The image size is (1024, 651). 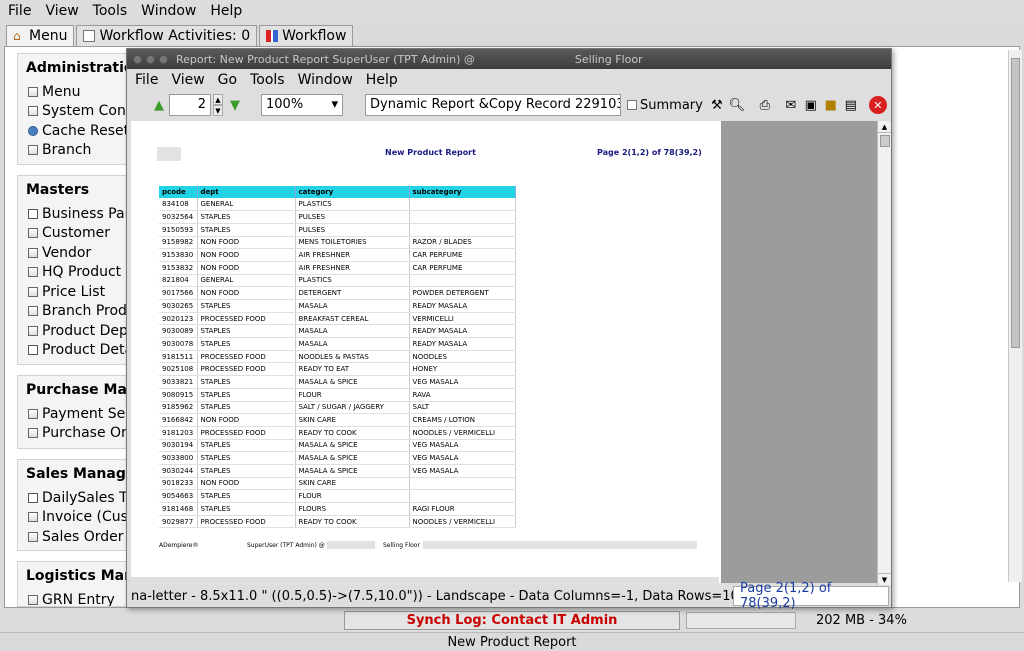 What do you see at coordinates (178, 344) in the screenshot?
I see `table-cell-pcode: 9030078` at bounding box center [178, 344].